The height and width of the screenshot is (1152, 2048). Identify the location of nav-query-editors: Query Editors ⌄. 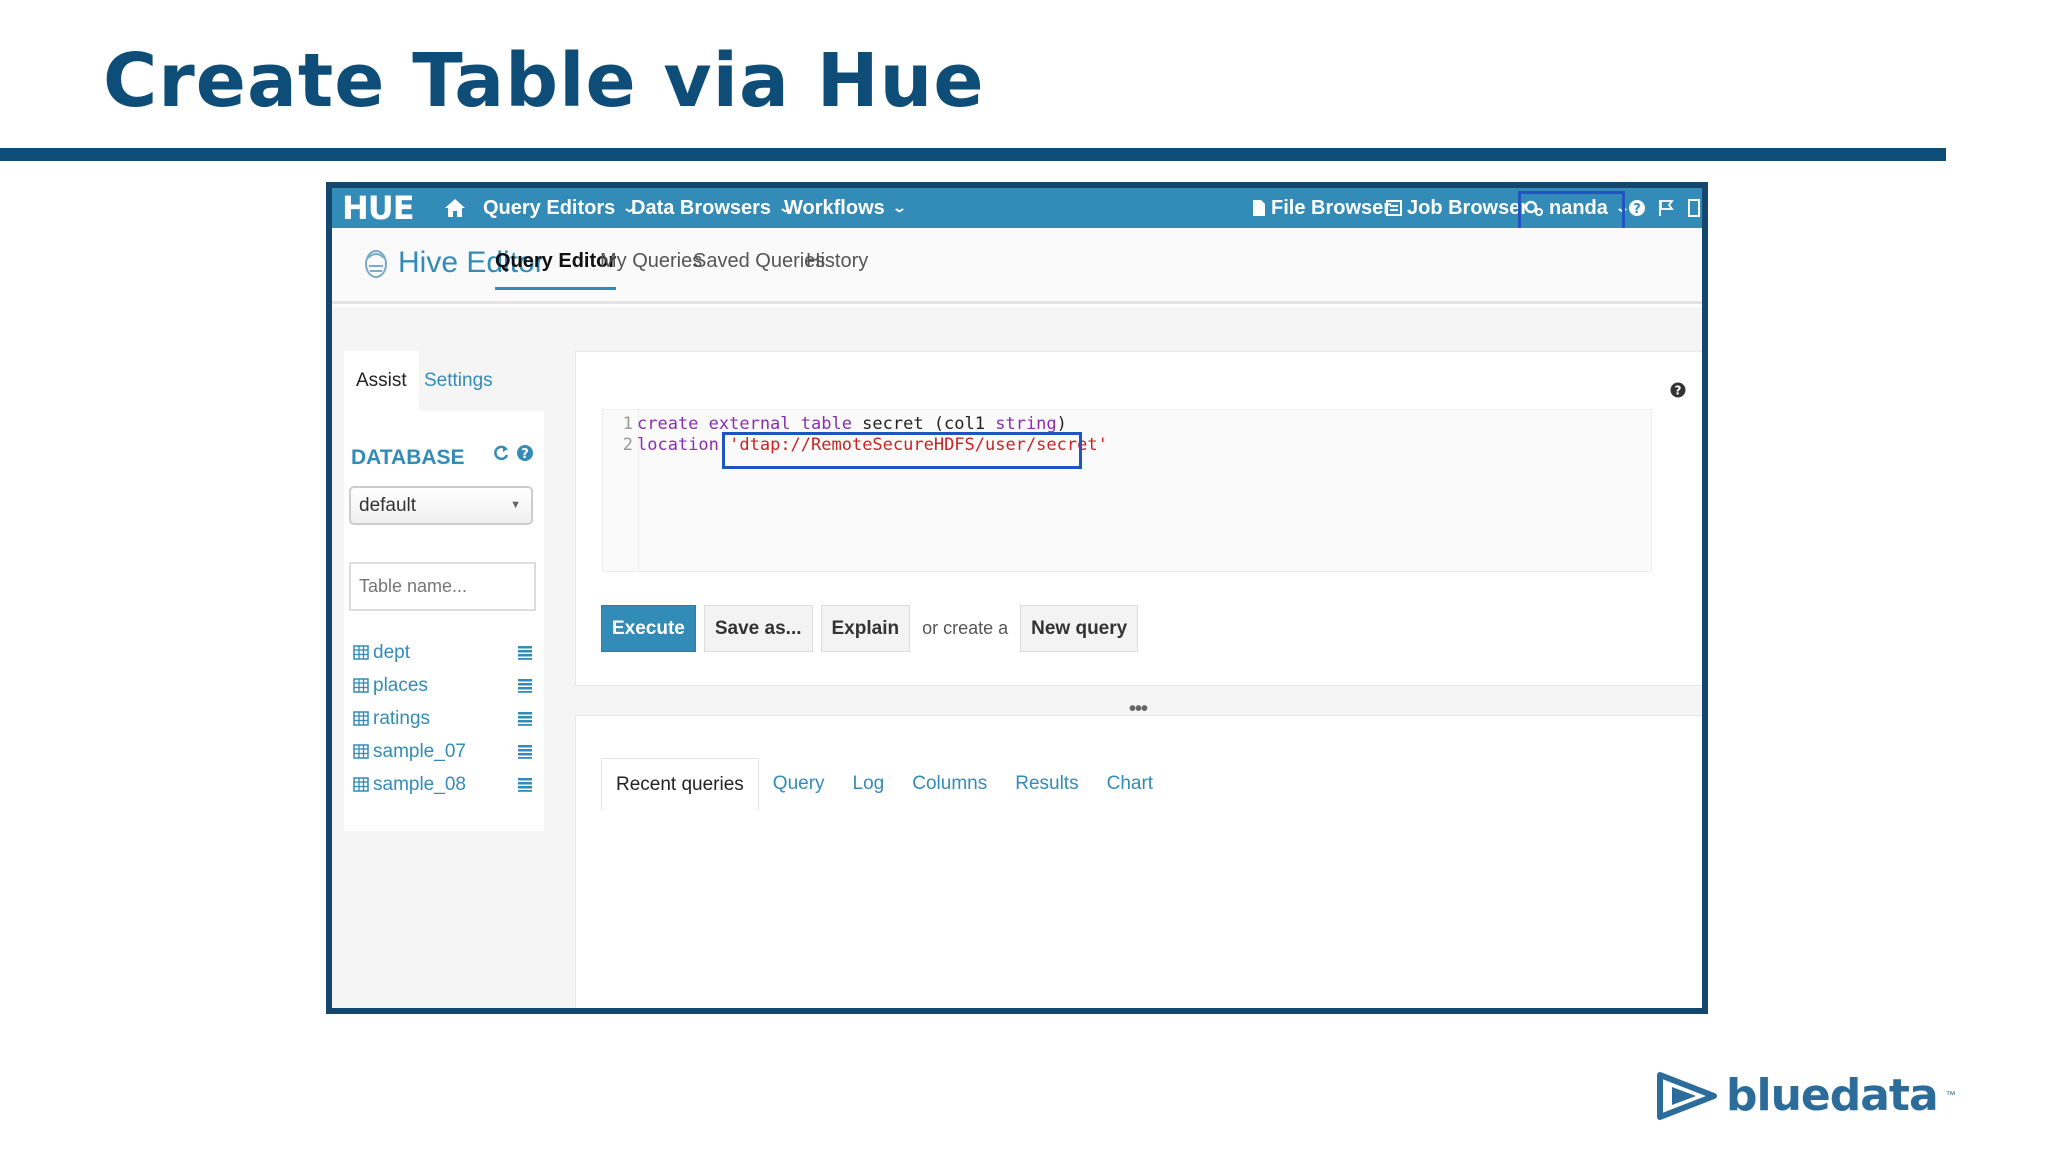
(560, 208).